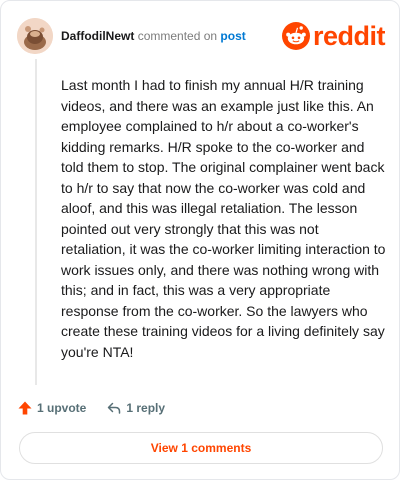  I want to click on reply-arrow-icon, so click(114, 408).